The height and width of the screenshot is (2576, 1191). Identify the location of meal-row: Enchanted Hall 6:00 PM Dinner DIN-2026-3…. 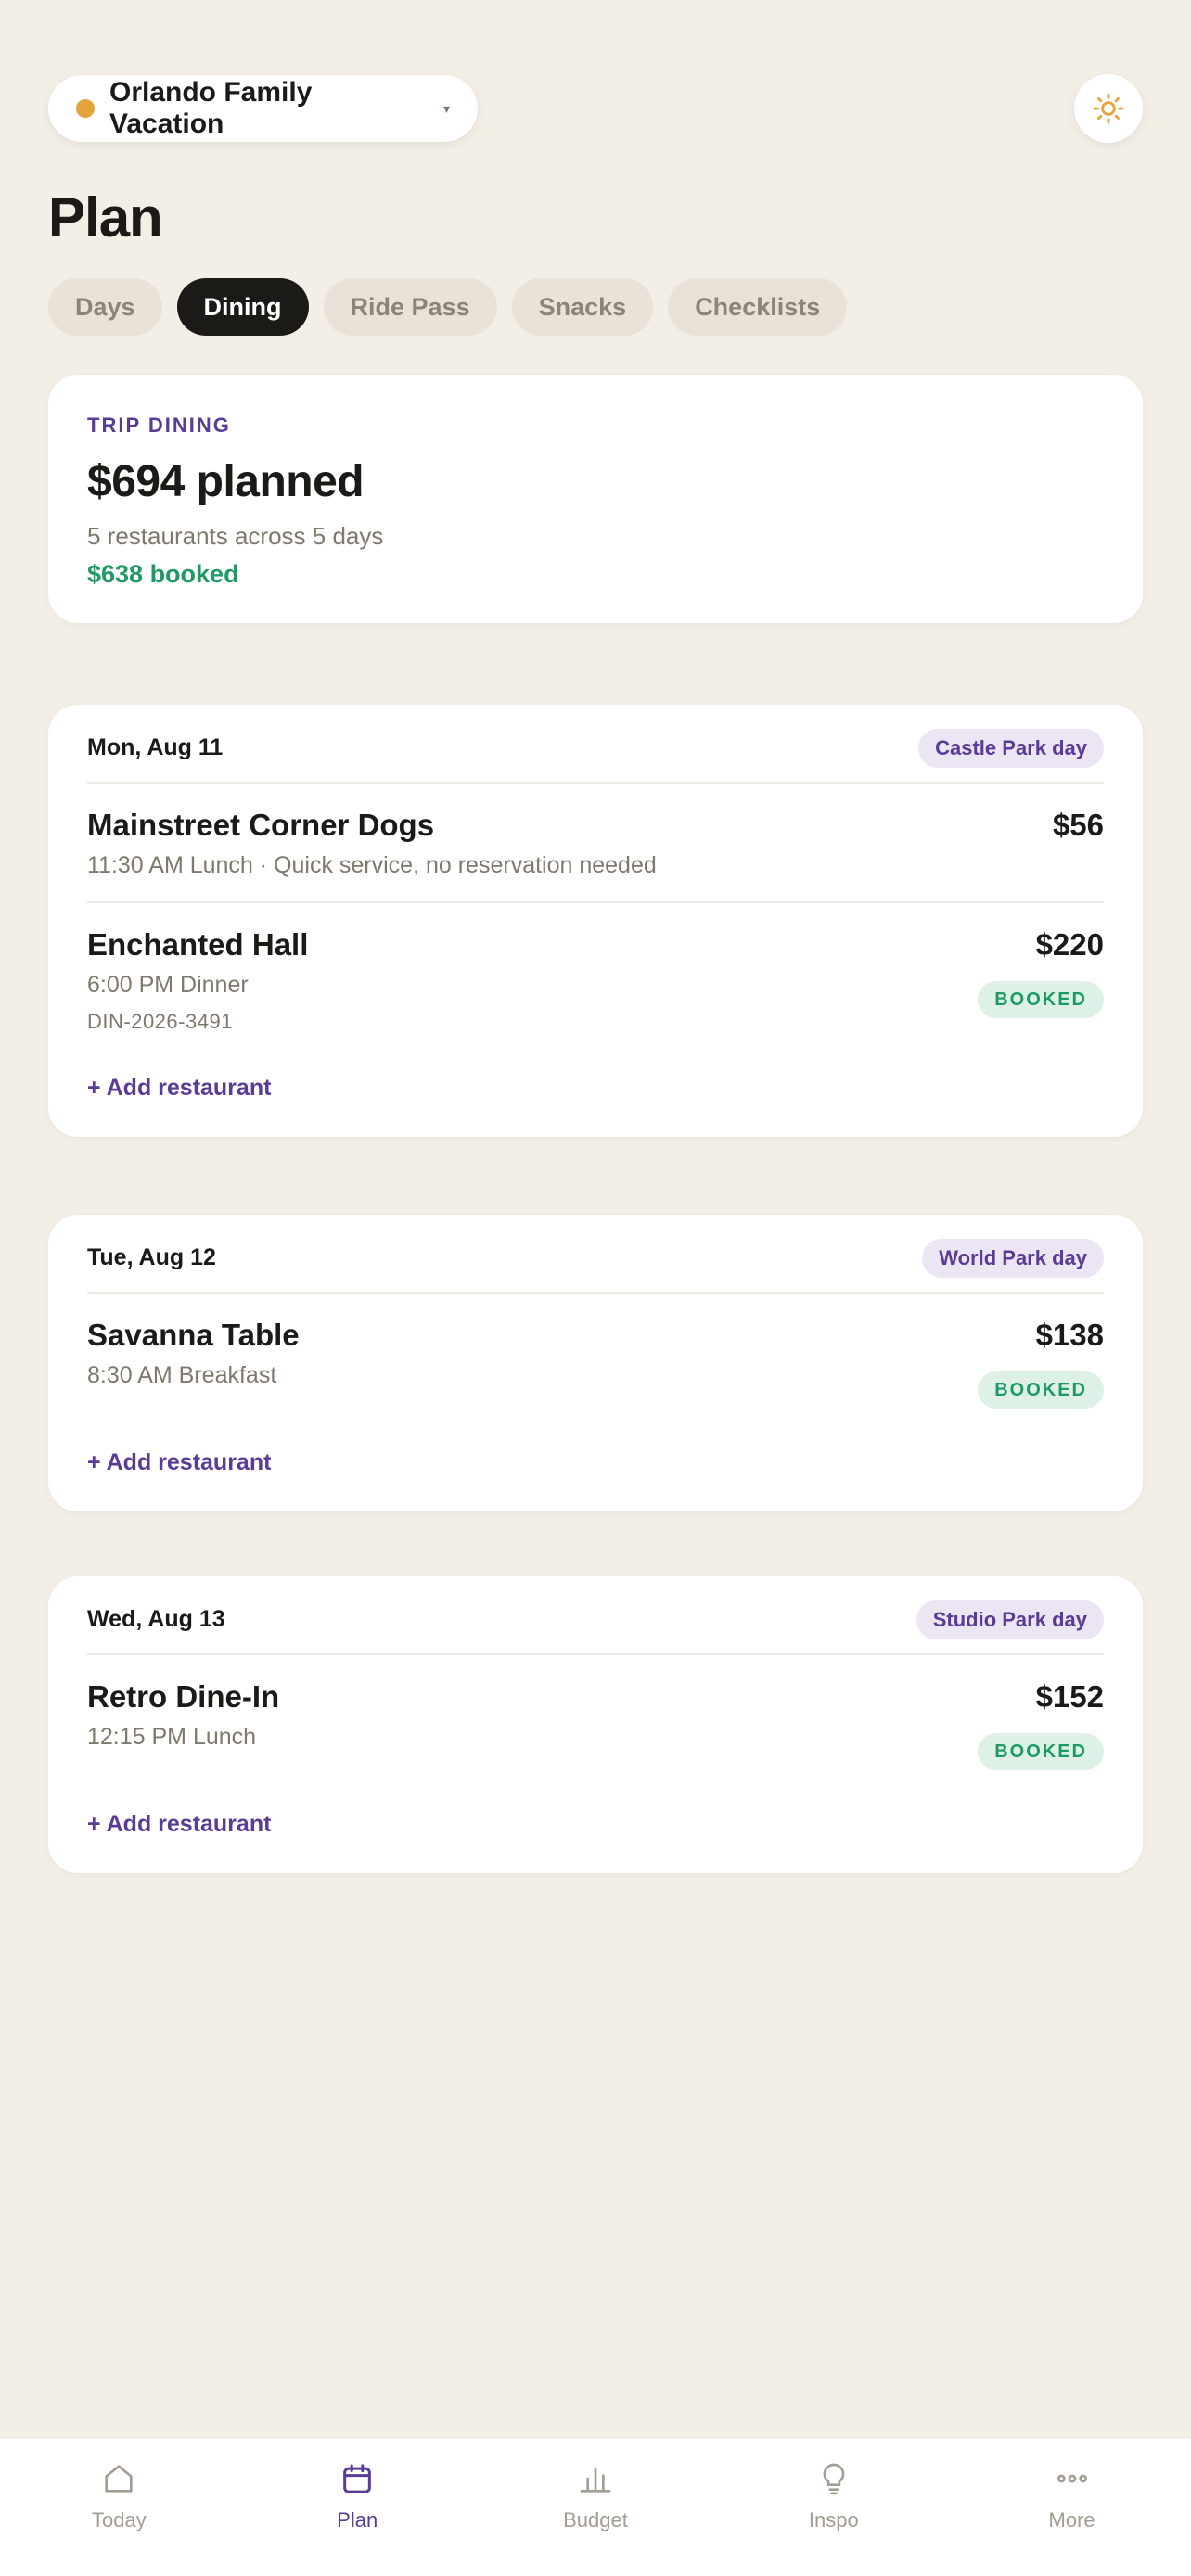
(595, 978).